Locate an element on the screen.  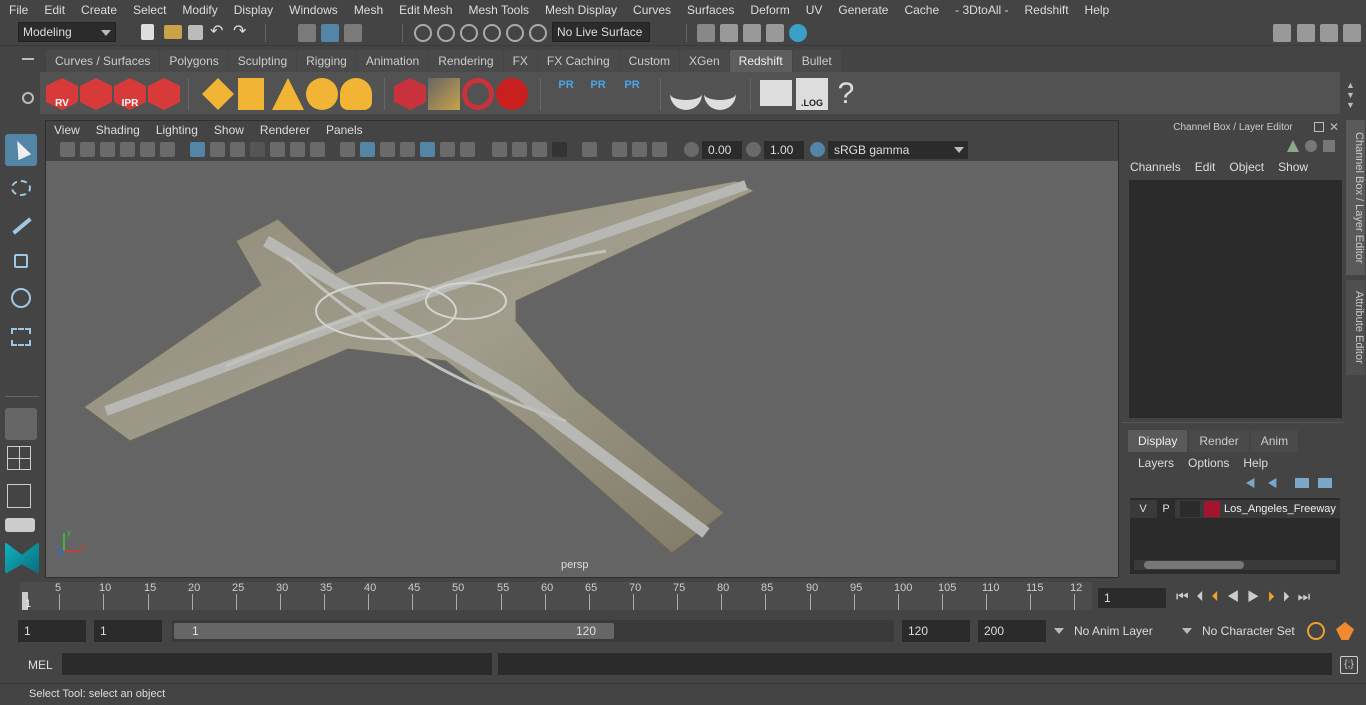
attribute-editor-toggle-icon is located at coordinates (1329, 33).